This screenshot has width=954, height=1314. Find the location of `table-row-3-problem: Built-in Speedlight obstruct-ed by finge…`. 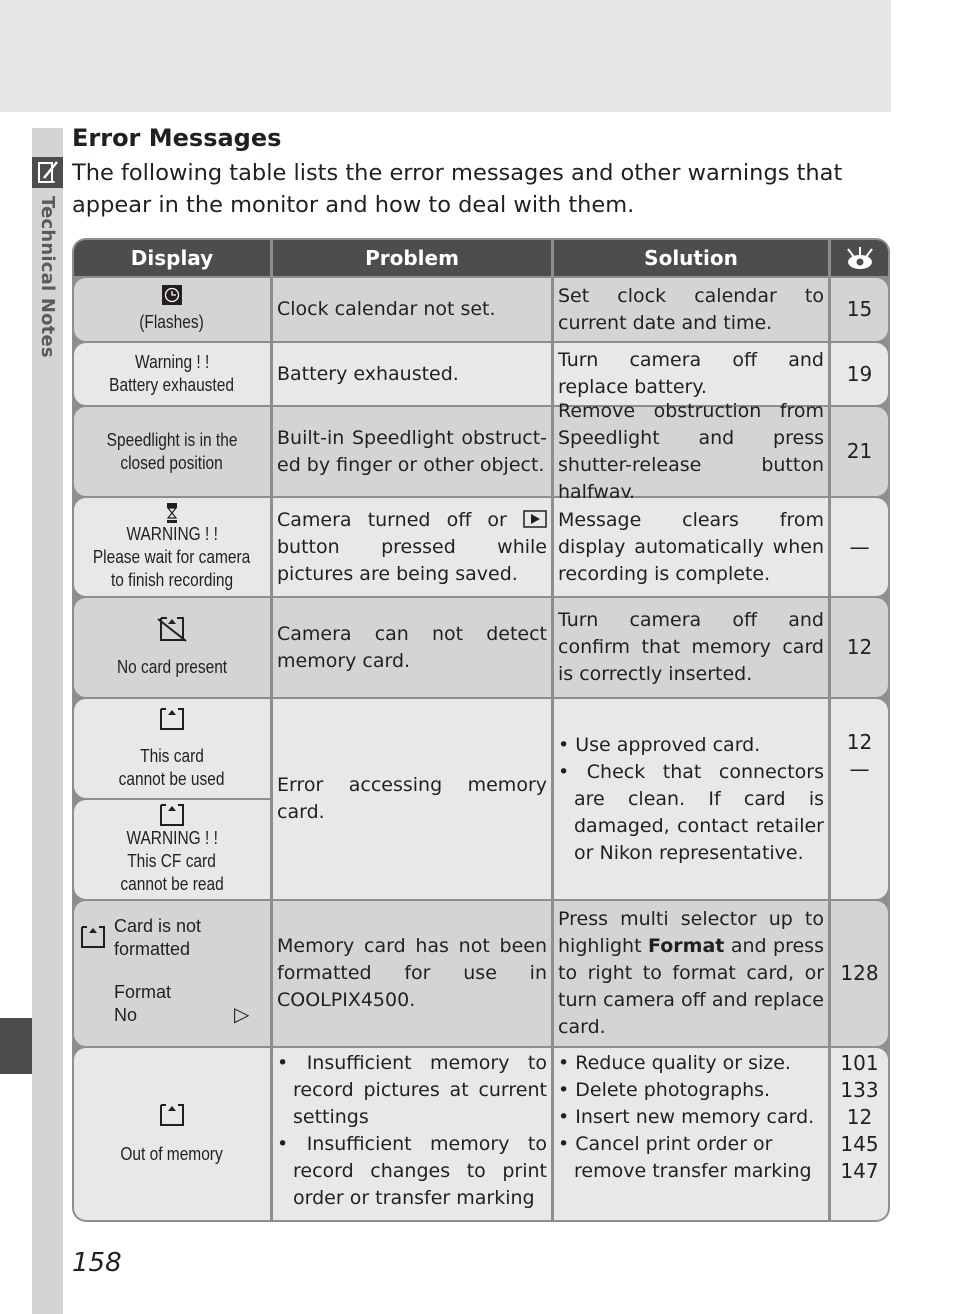

table-row-3-problem: Built-in Speedlight obstruct-ed by finge… is located at coordinates (412, 451).